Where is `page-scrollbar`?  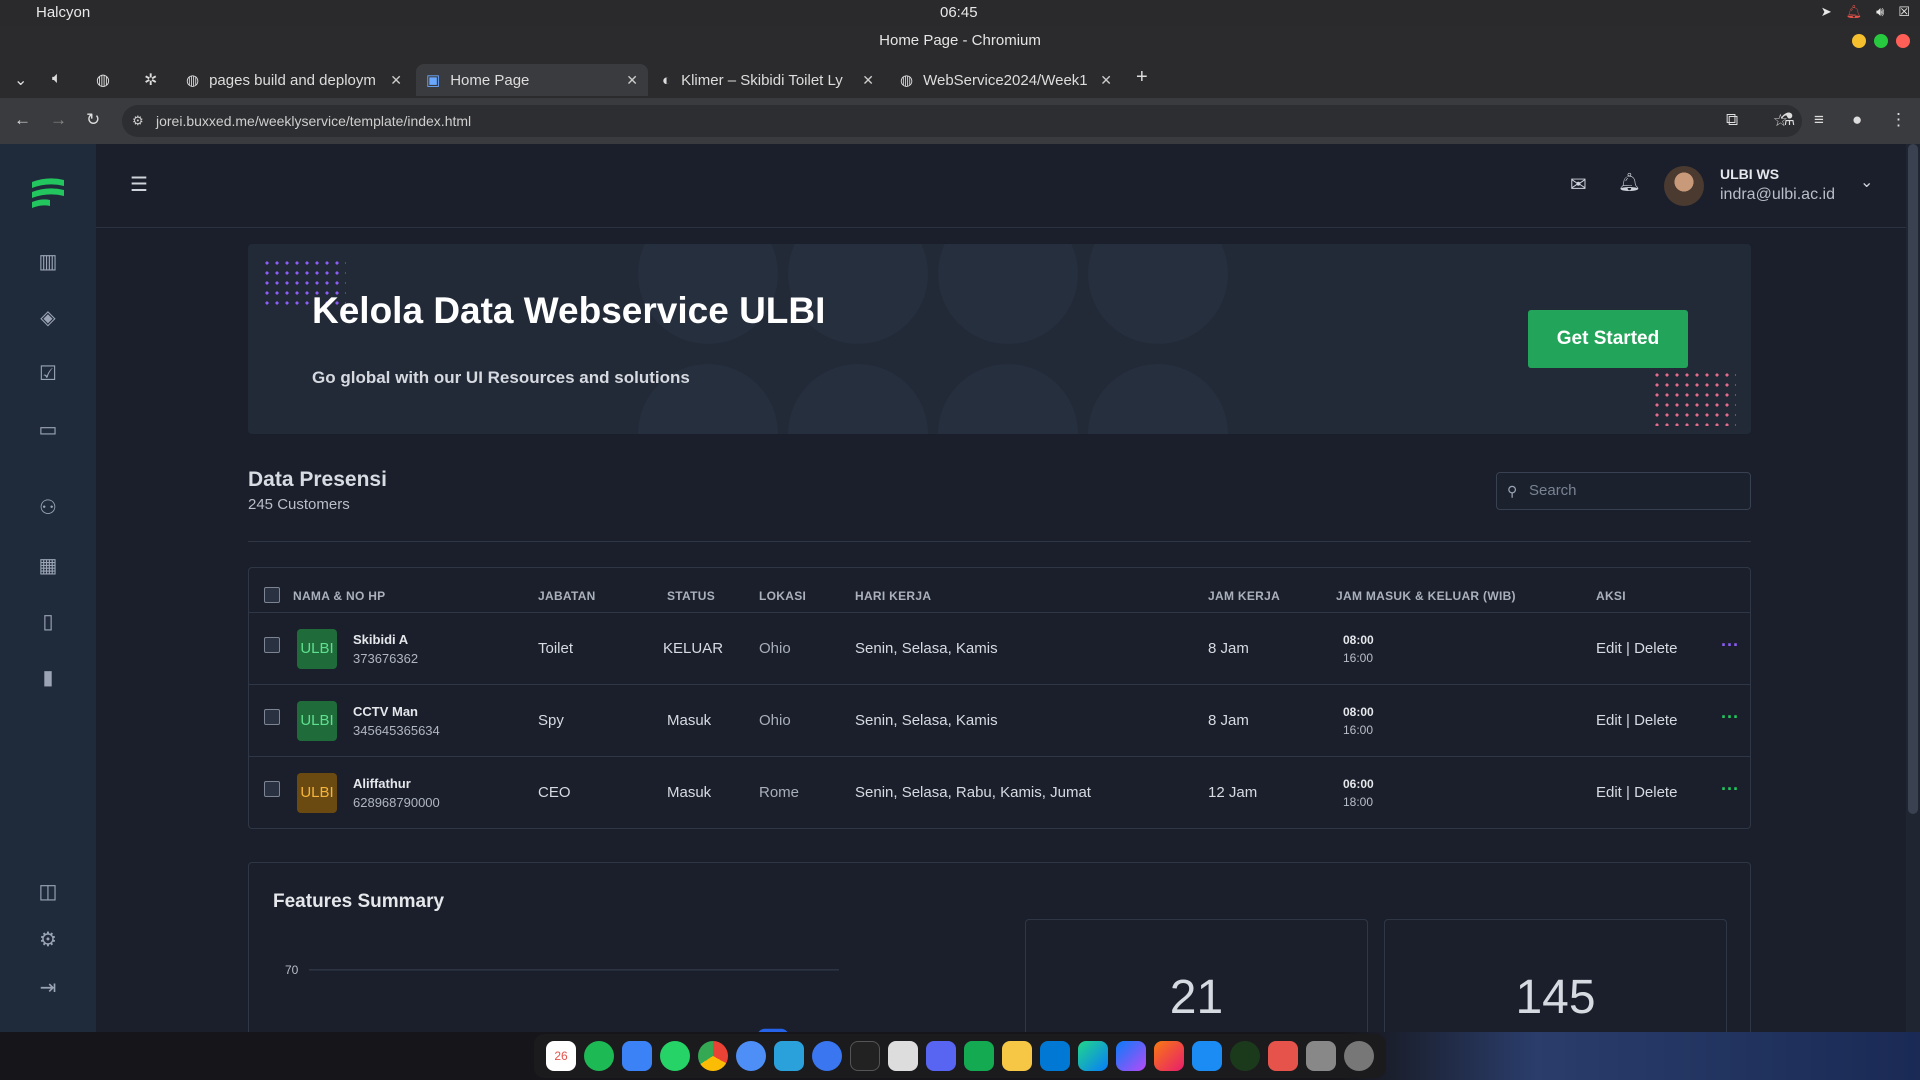 page-scrollbar is located at coordinates (1913, 588).